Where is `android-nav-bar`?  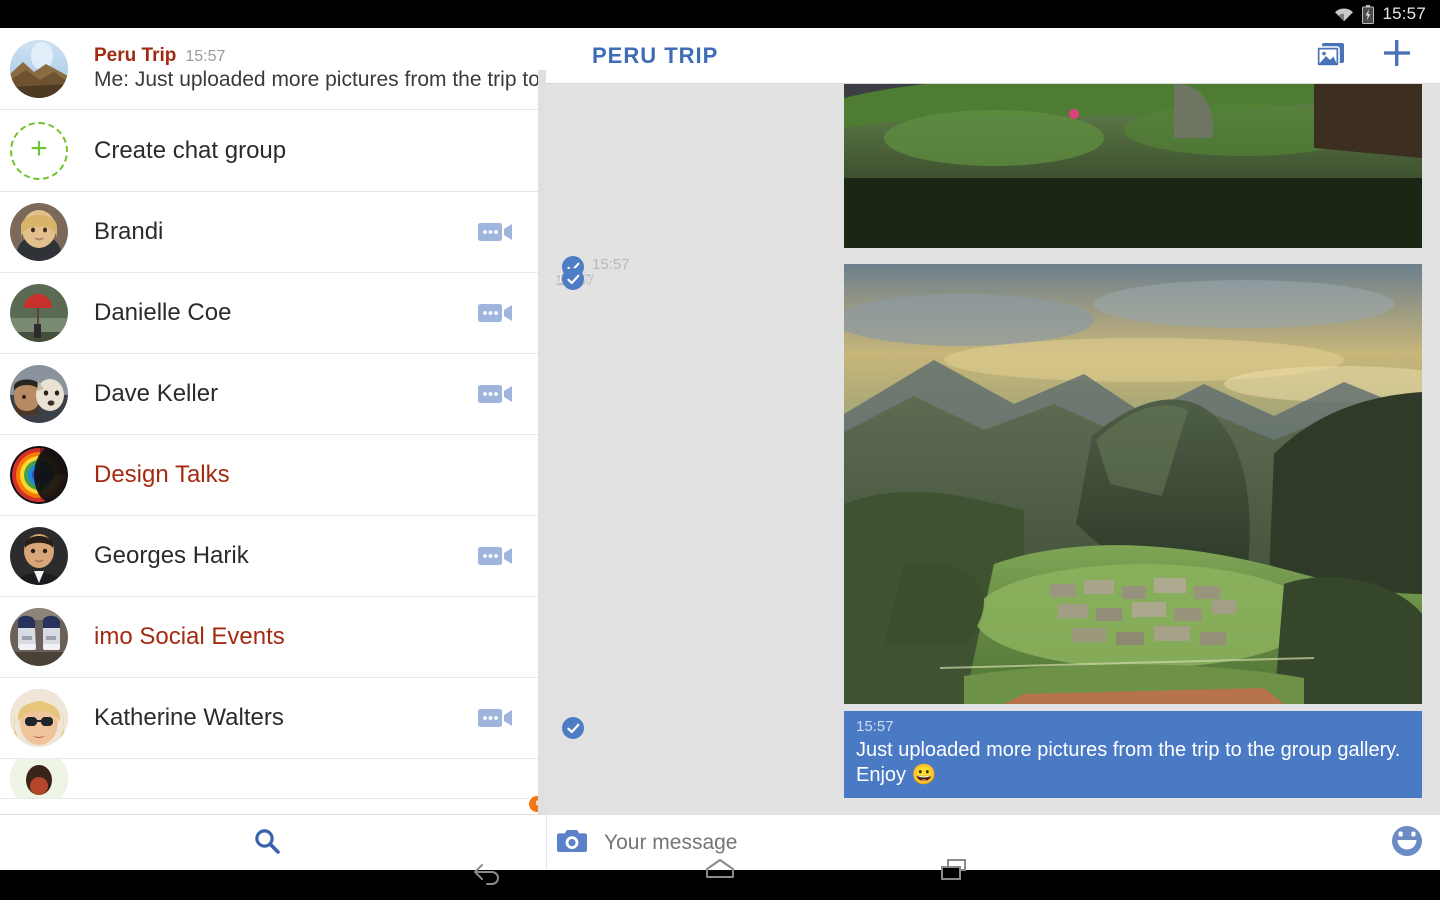 android-nav-bar is located at coordinates (720, 879).